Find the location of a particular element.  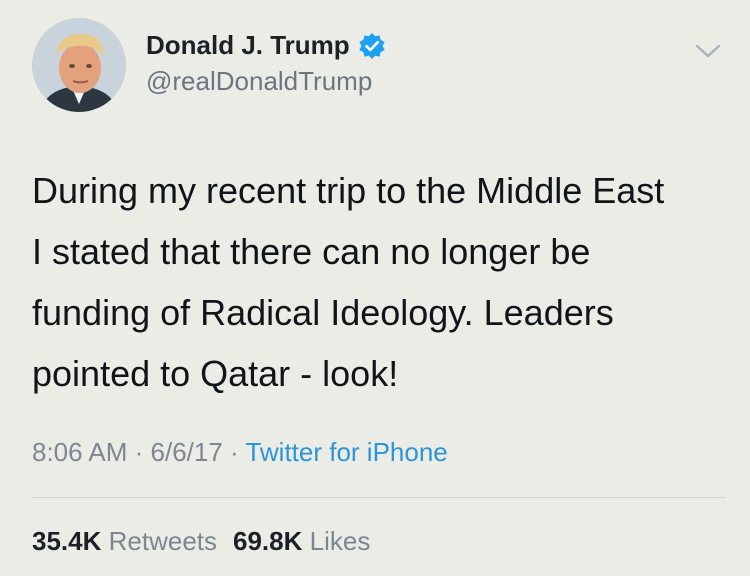

profile-avatar is located at coordinates (79, 65).